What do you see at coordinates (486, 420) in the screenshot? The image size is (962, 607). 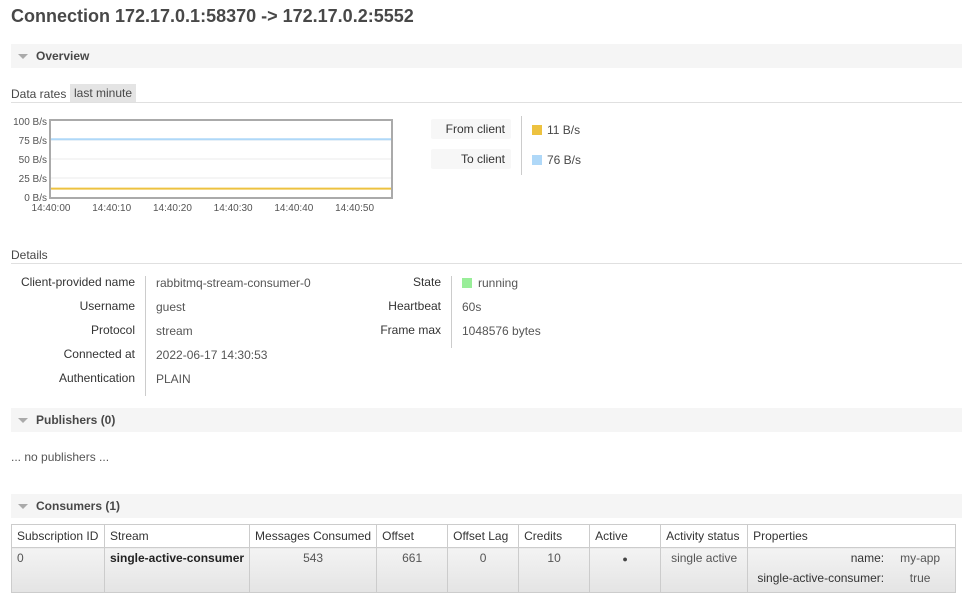 I see `publishers-section-toggle: Publishers (0)` at bounding box center [486, 420].